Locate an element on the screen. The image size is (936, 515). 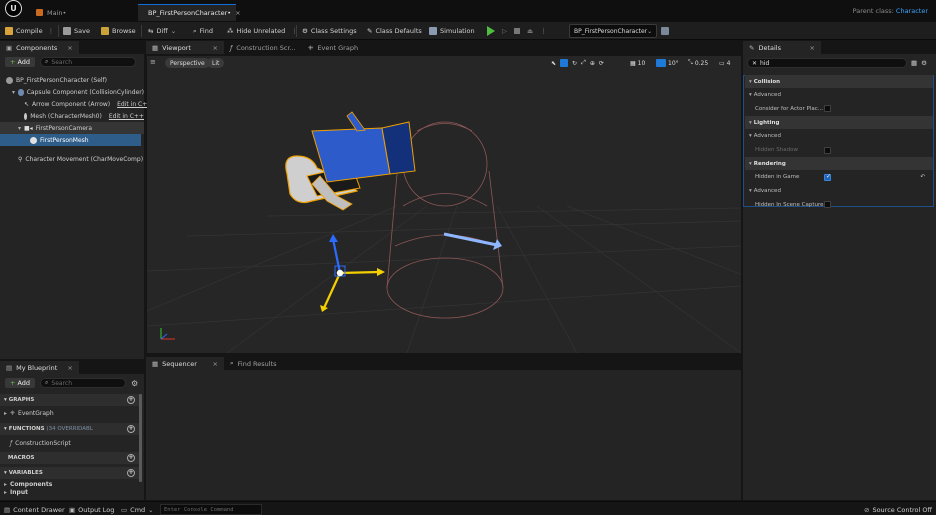
tree-item-character-movement: ⚲ Character Movement (CharMoveComp) is located at coordinates (72, 159).